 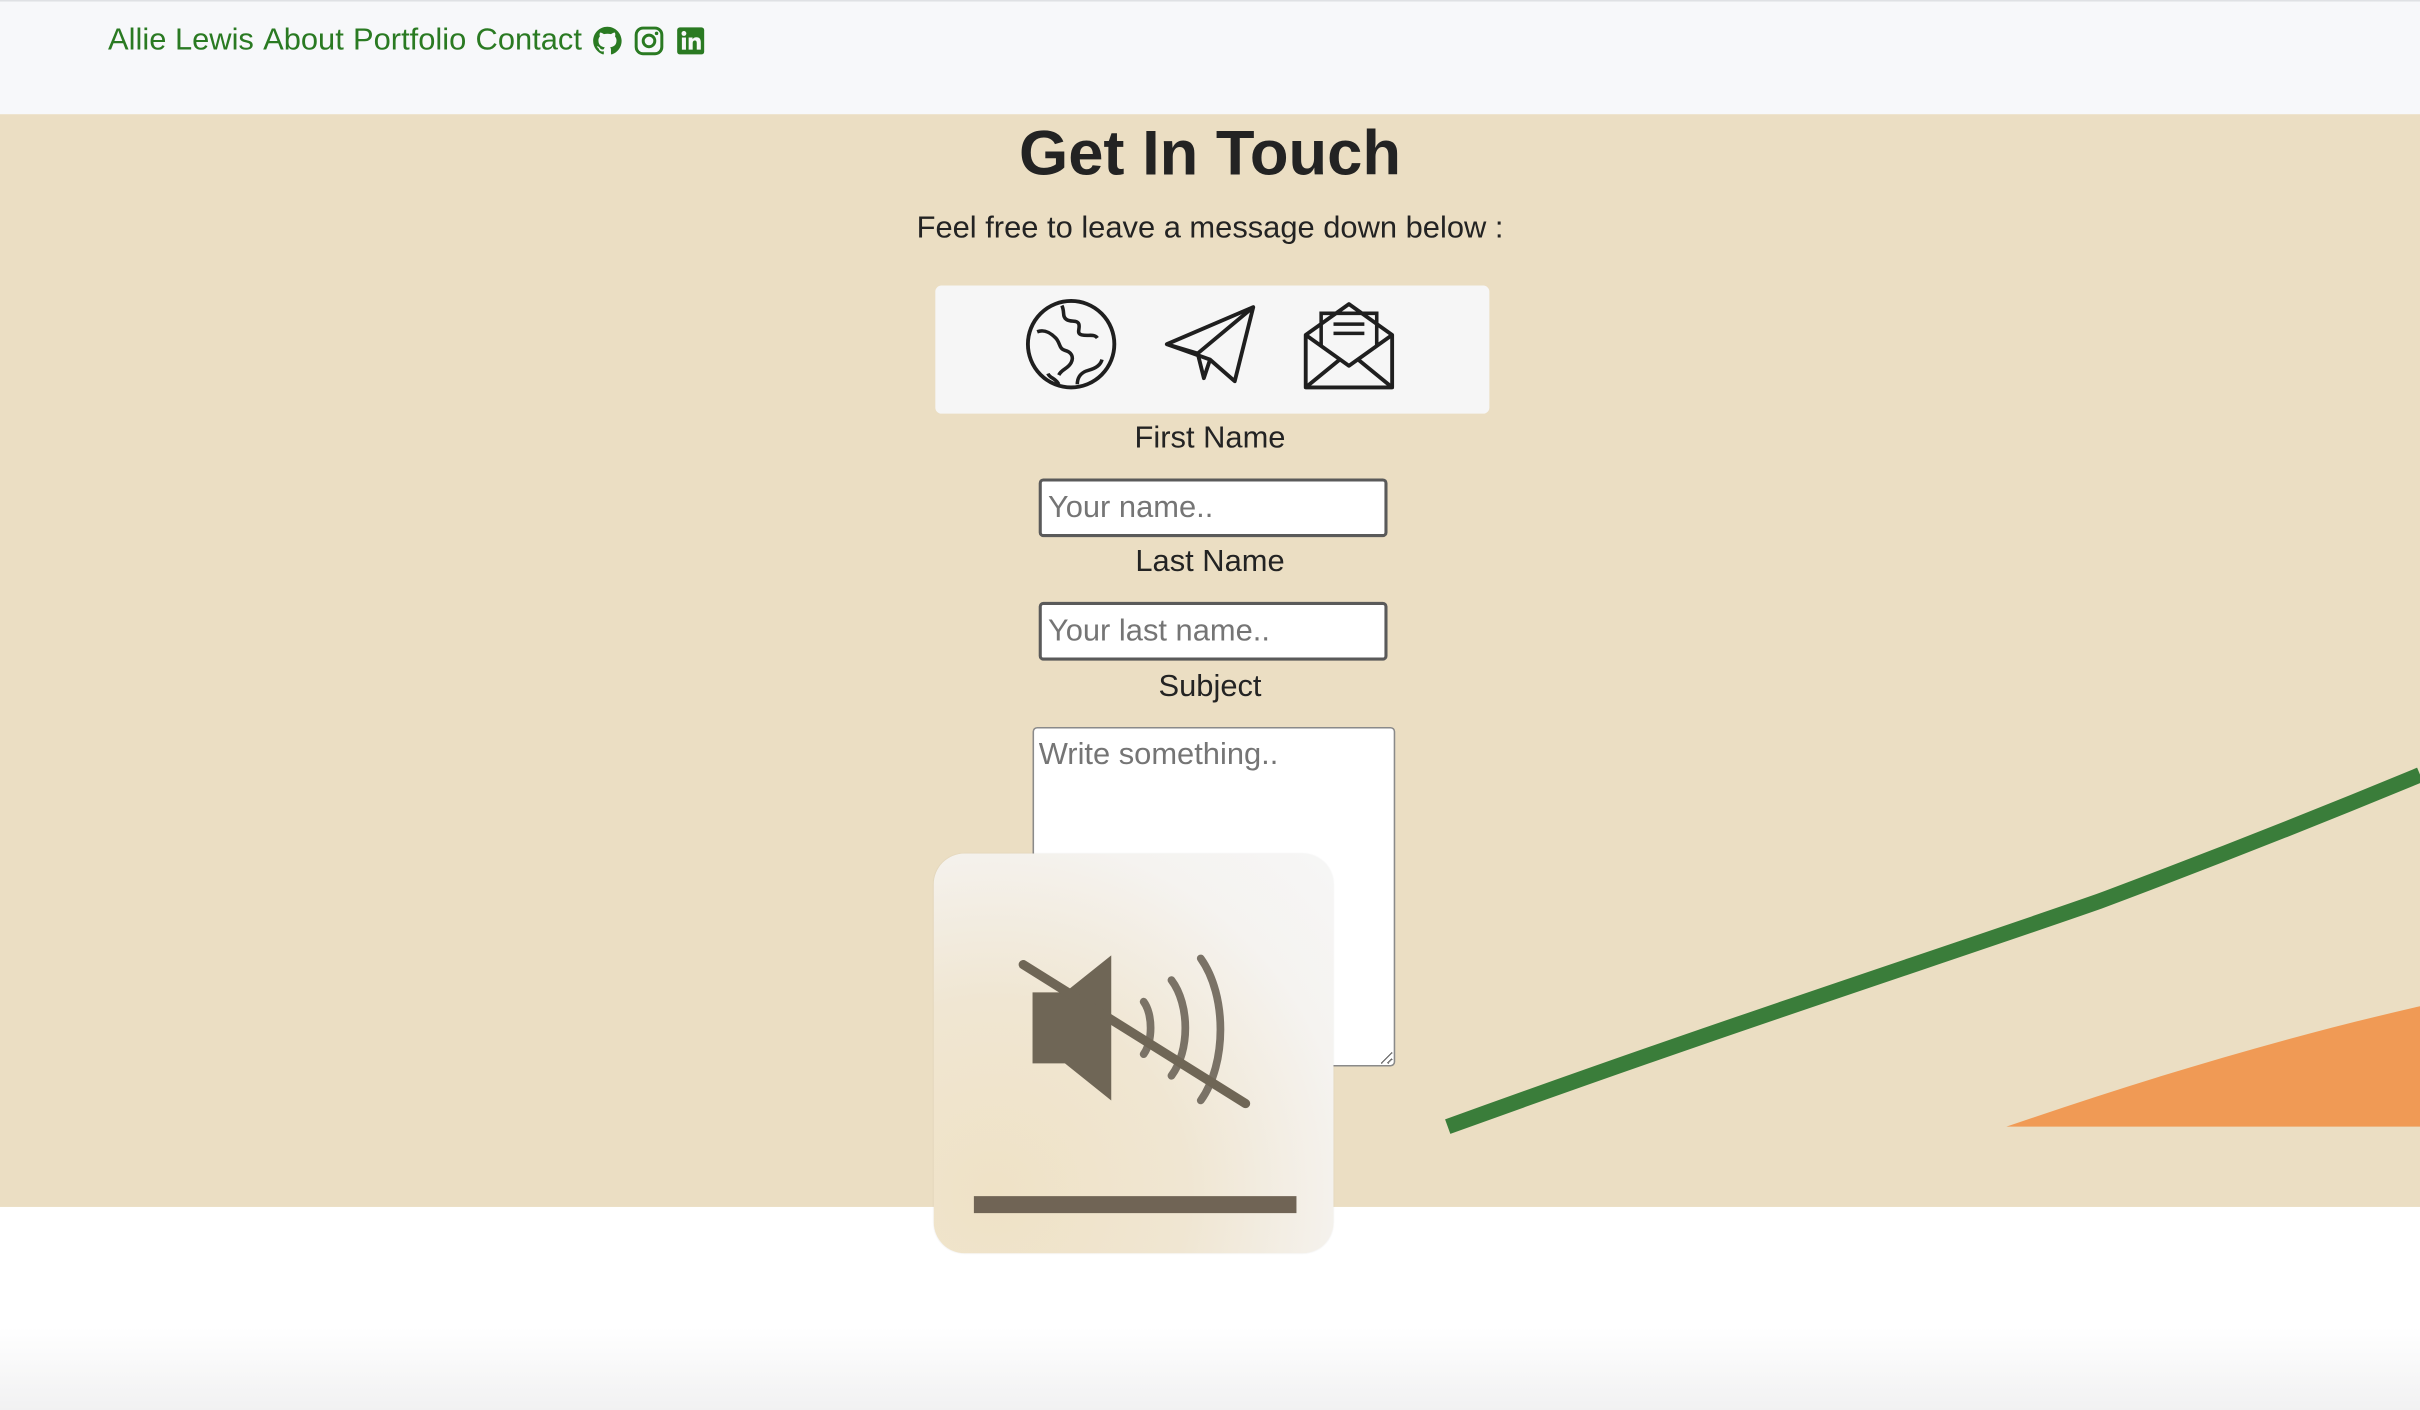 I want to click on volume-level-fill, so click(x=1135, y=1205).